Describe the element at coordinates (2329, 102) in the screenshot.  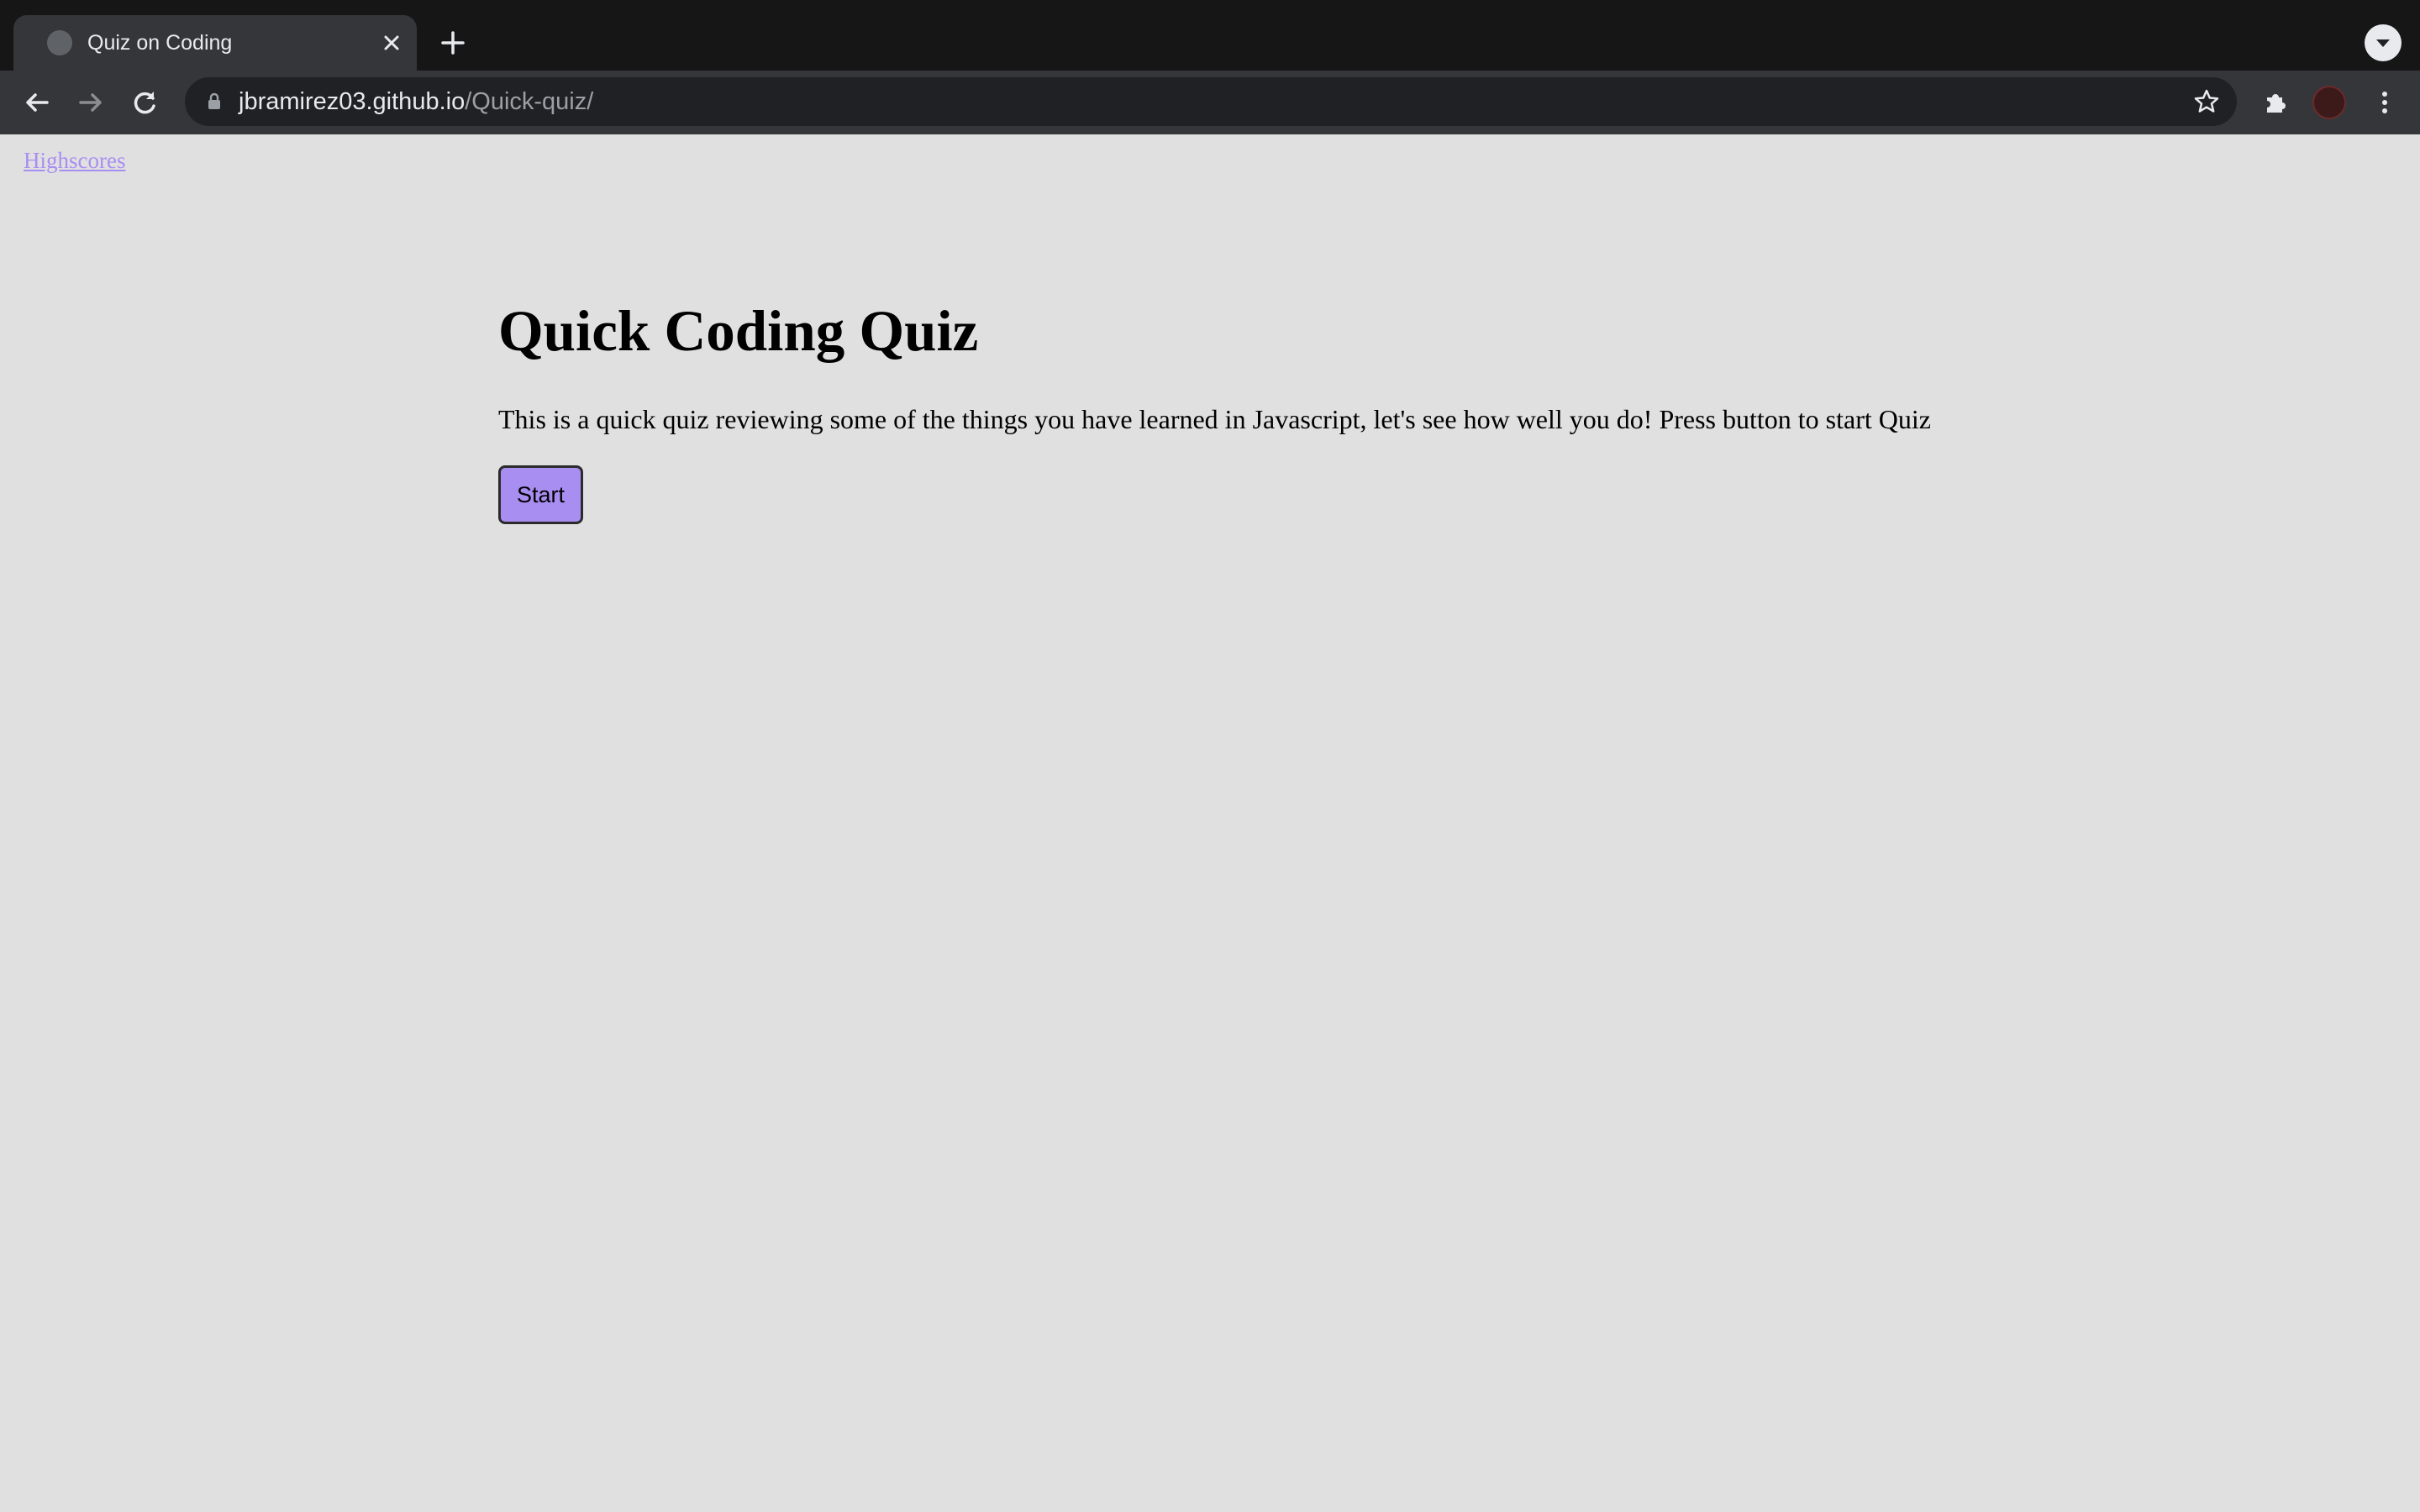
I see `avatar` at that location.